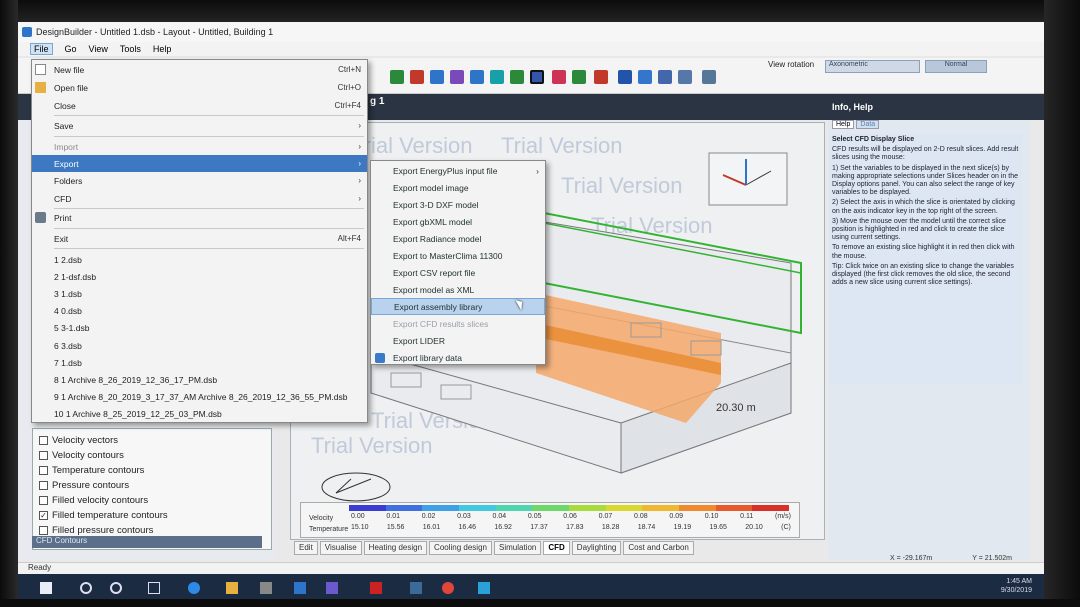 The image size is (1080, 607). What do you see at coordinates (199, 276) in the screenshot?
I see `recent-file-item: 2 1-dsf.dsb` at bounding box center [199, 276].